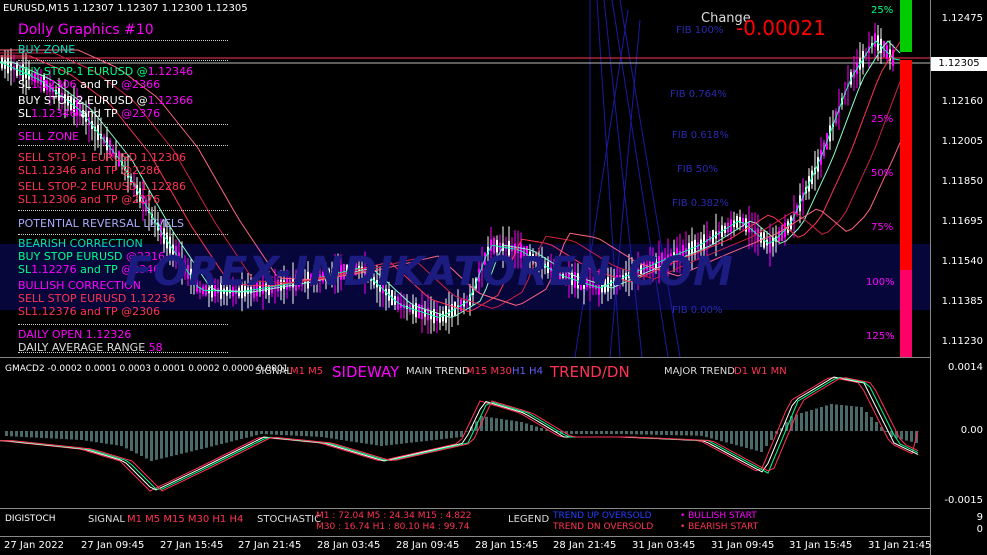 This screenshot has width=987, height=555. I want to click on strength-bar-green, so click(906, 26).